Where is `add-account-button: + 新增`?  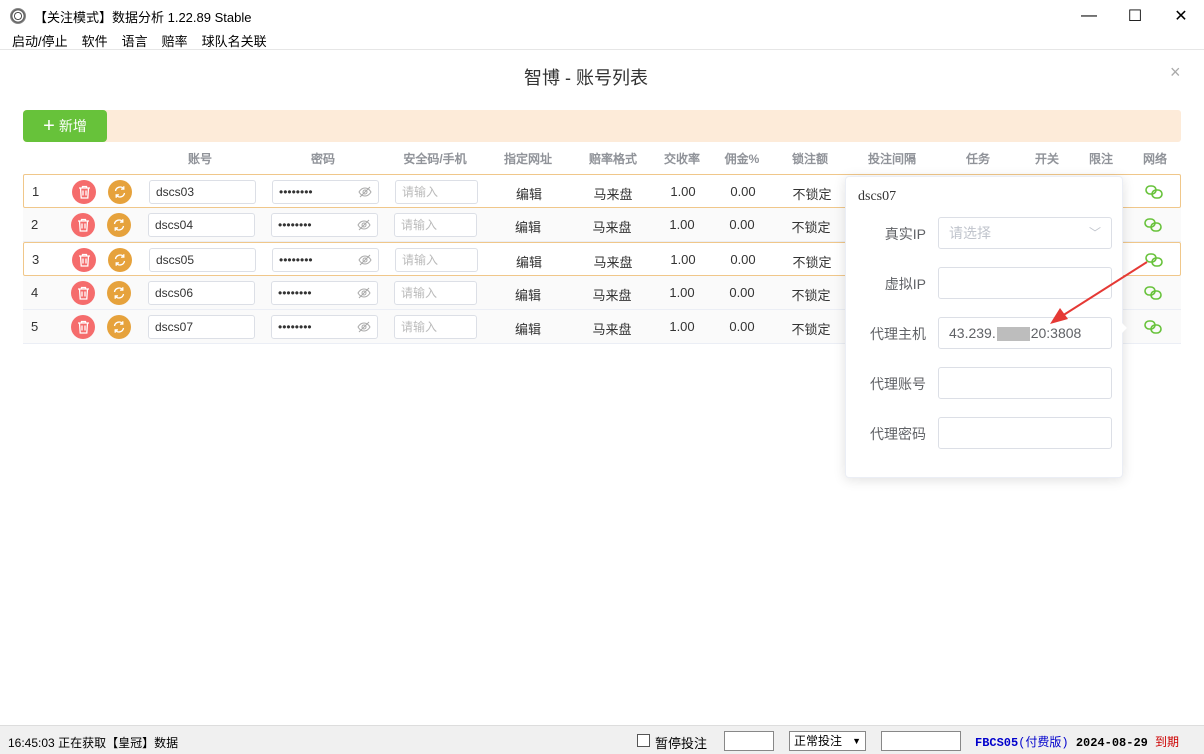 add-account-button: + 新增 is located at coordinates (65, 126).